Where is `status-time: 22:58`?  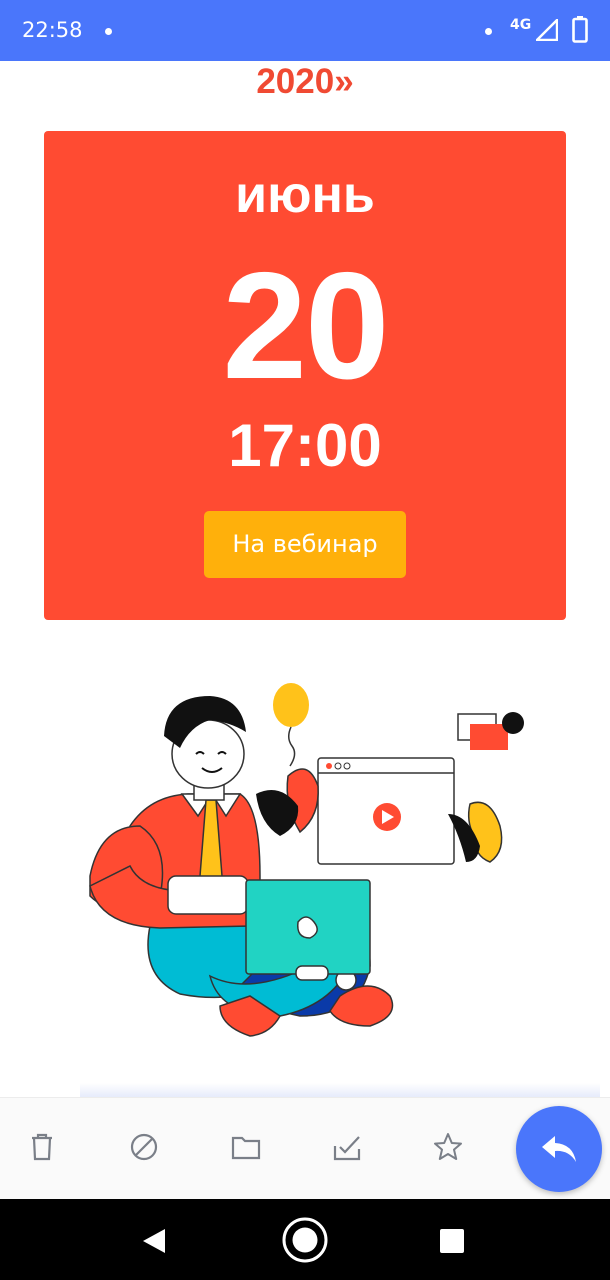
status-time: 22:58 is located at coordinates (52, 30).